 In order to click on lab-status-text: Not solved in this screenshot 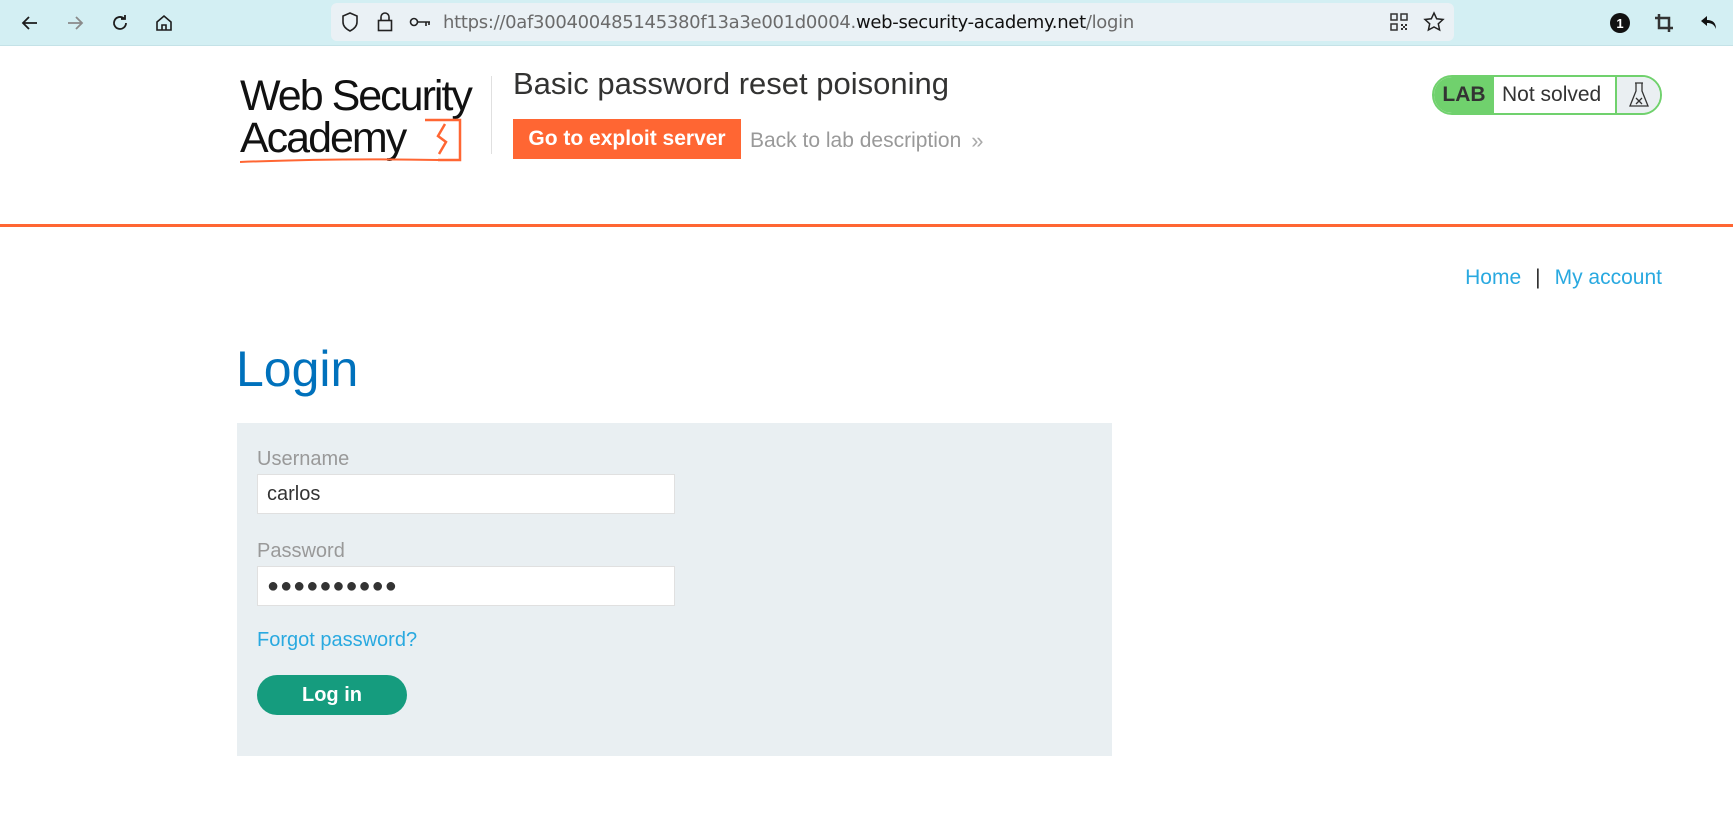, I will do `click(1555, 95)`.